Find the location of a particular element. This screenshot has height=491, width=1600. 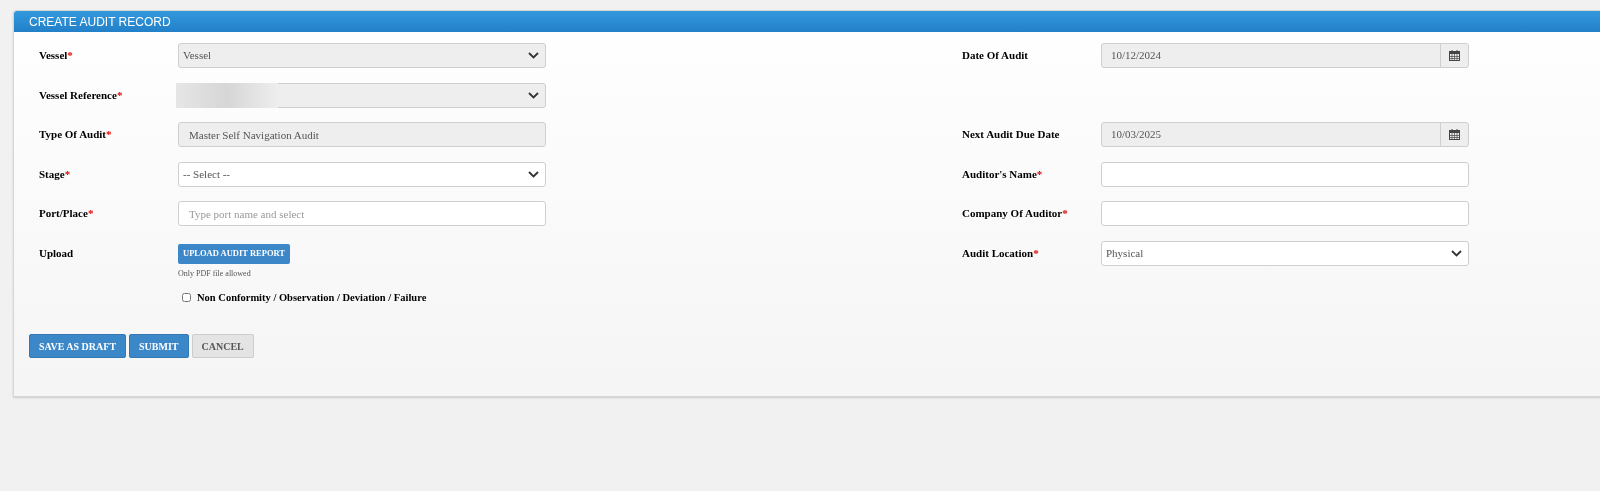

upload-button: UPLOAD AUDIT REPORT is located at coordinates (234, 253).